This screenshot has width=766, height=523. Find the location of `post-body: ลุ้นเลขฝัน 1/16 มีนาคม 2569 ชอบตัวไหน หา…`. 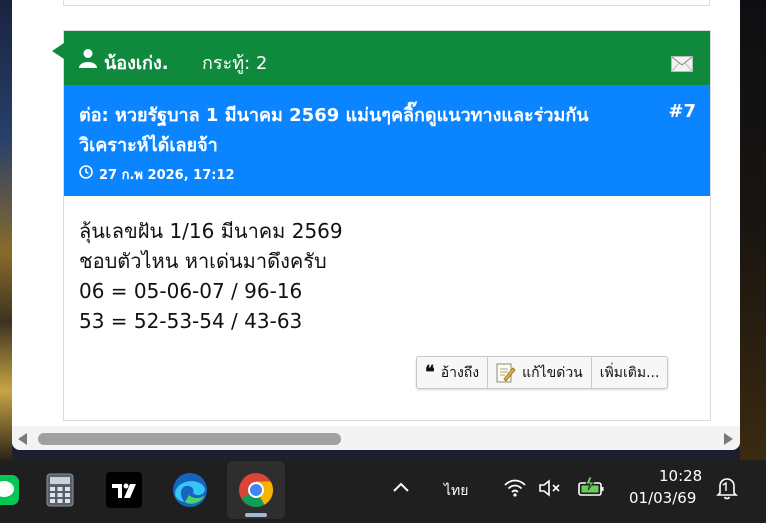

post-body: ลุ้นเลขฝัน 1/16 มีนาคม 2569 ชอบตัวไหน หา… is located at coordinates (211, 276).